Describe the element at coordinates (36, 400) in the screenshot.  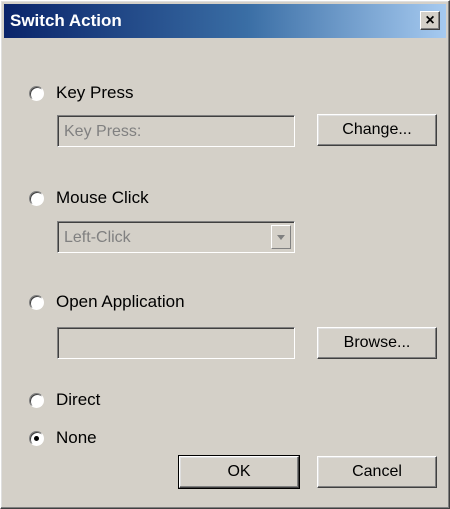
I see `radio-direct-circle` at that location.